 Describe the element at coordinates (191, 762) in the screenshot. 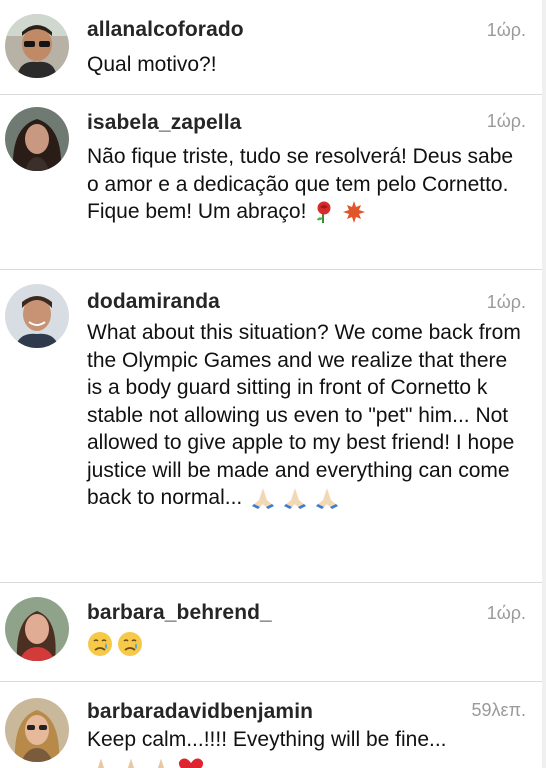

I see `heart-emoji` at that location.